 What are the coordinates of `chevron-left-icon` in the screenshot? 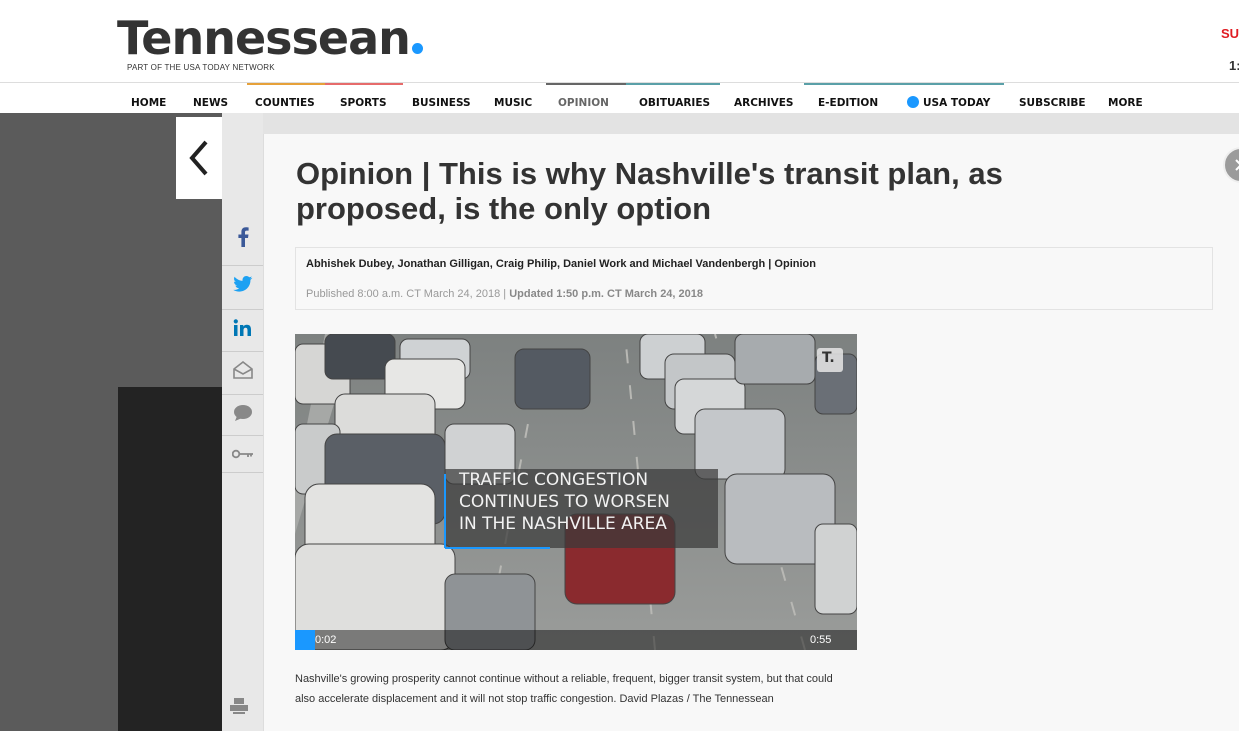 It's located at (198, 158).